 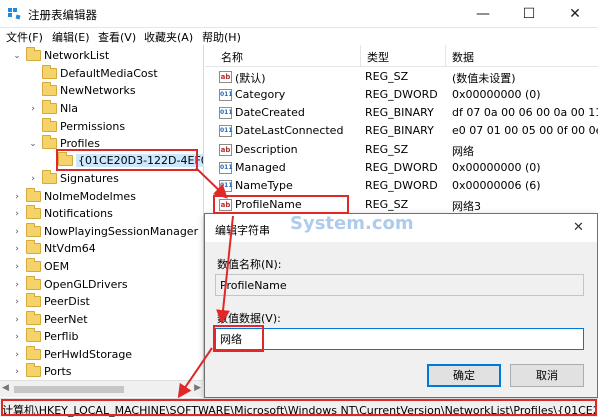 I want to click on value-data: 0x00000006 (6), so click(x=496, y=185).